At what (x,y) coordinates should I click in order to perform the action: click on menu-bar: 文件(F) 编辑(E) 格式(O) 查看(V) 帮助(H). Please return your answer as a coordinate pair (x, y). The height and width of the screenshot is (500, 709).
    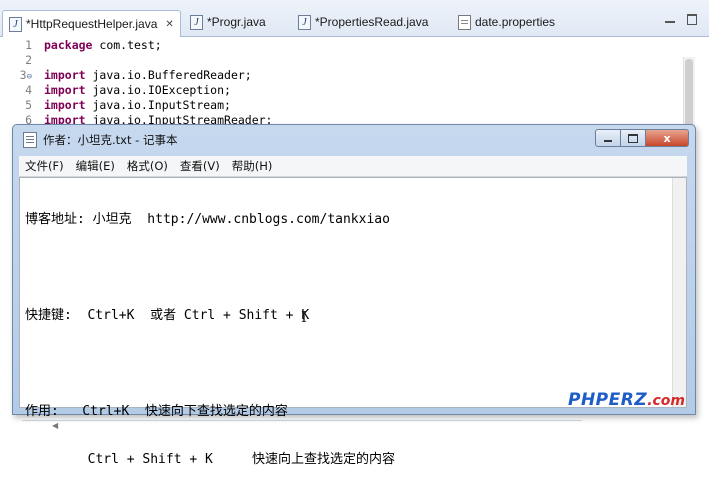
    Looking at the image, I should click on (353, 166).